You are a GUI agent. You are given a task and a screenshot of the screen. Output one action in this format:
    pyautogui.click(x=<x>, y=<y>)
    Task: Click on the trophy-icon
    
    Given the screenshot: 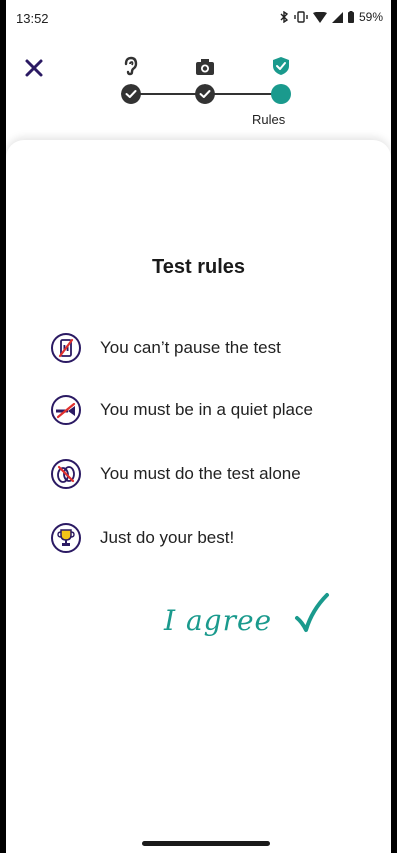 What is the action you would take?
    pyautogui.click(x=66, y=538)
    